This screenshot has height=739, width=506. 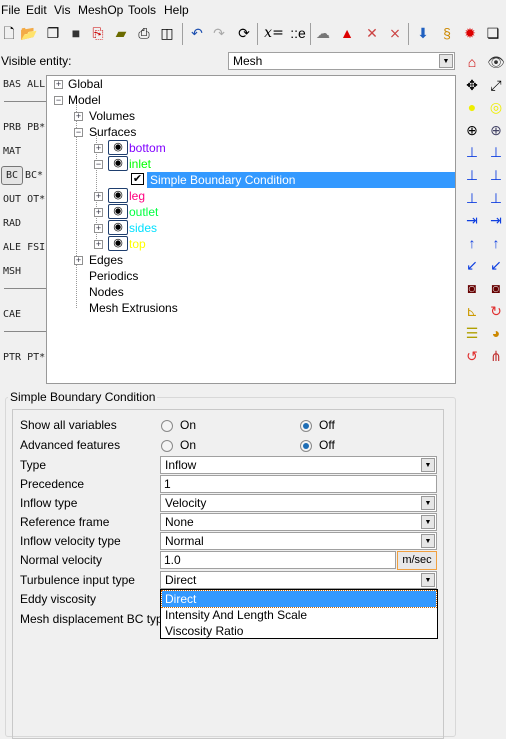 What do you see at coordinates (472, 265) in the screenshot?
I see `rotate-z-pos-icon: ↙` at bounding box center [472, 265].